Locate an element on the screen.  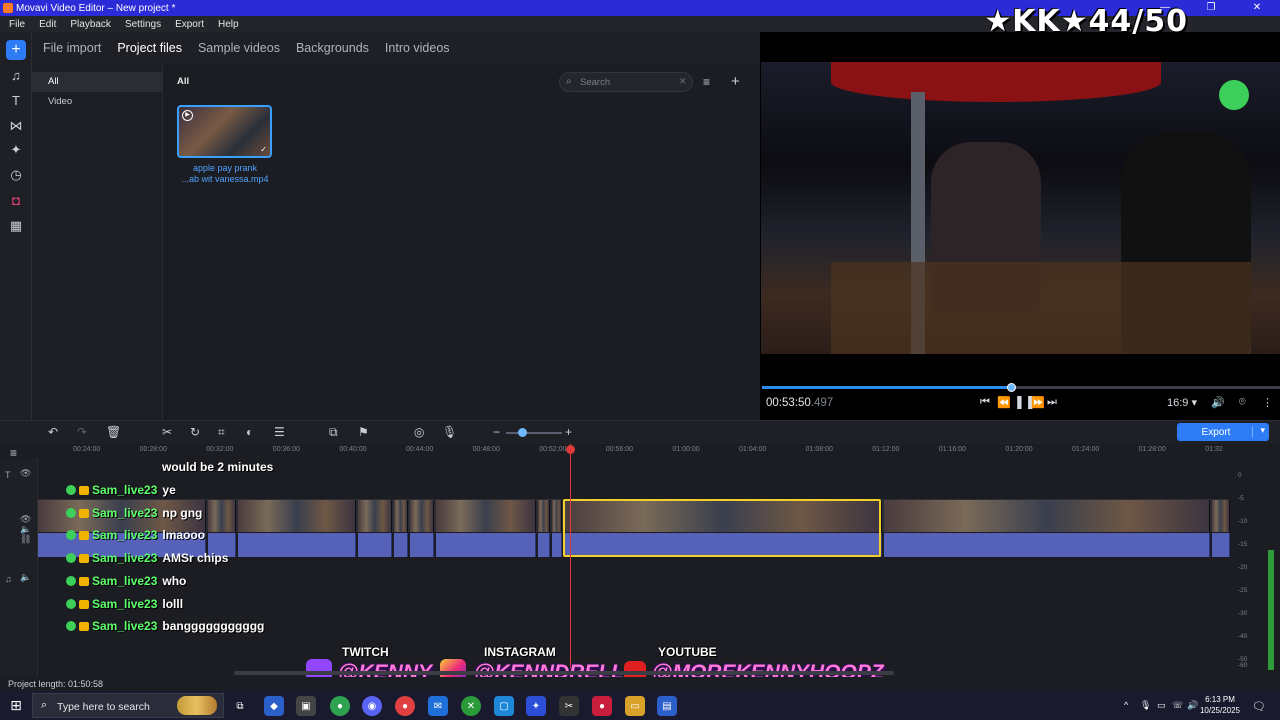
discord-icon: ◉ is located at coordinates (372, 706).